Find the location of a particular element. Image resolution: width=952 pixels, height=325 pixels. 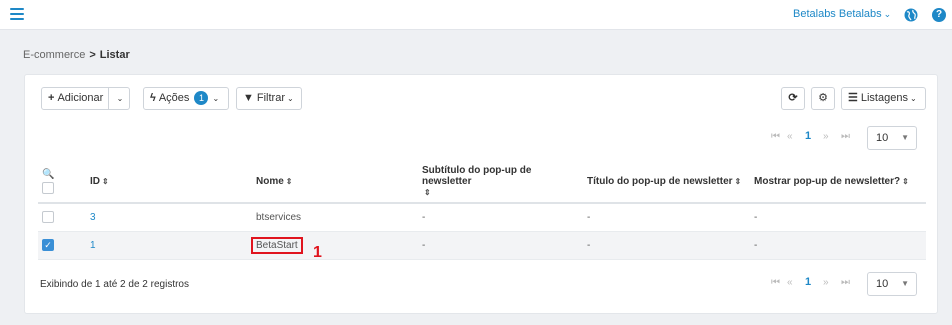

filter-button-label: Filtrar is located at coordinates (270, 98).